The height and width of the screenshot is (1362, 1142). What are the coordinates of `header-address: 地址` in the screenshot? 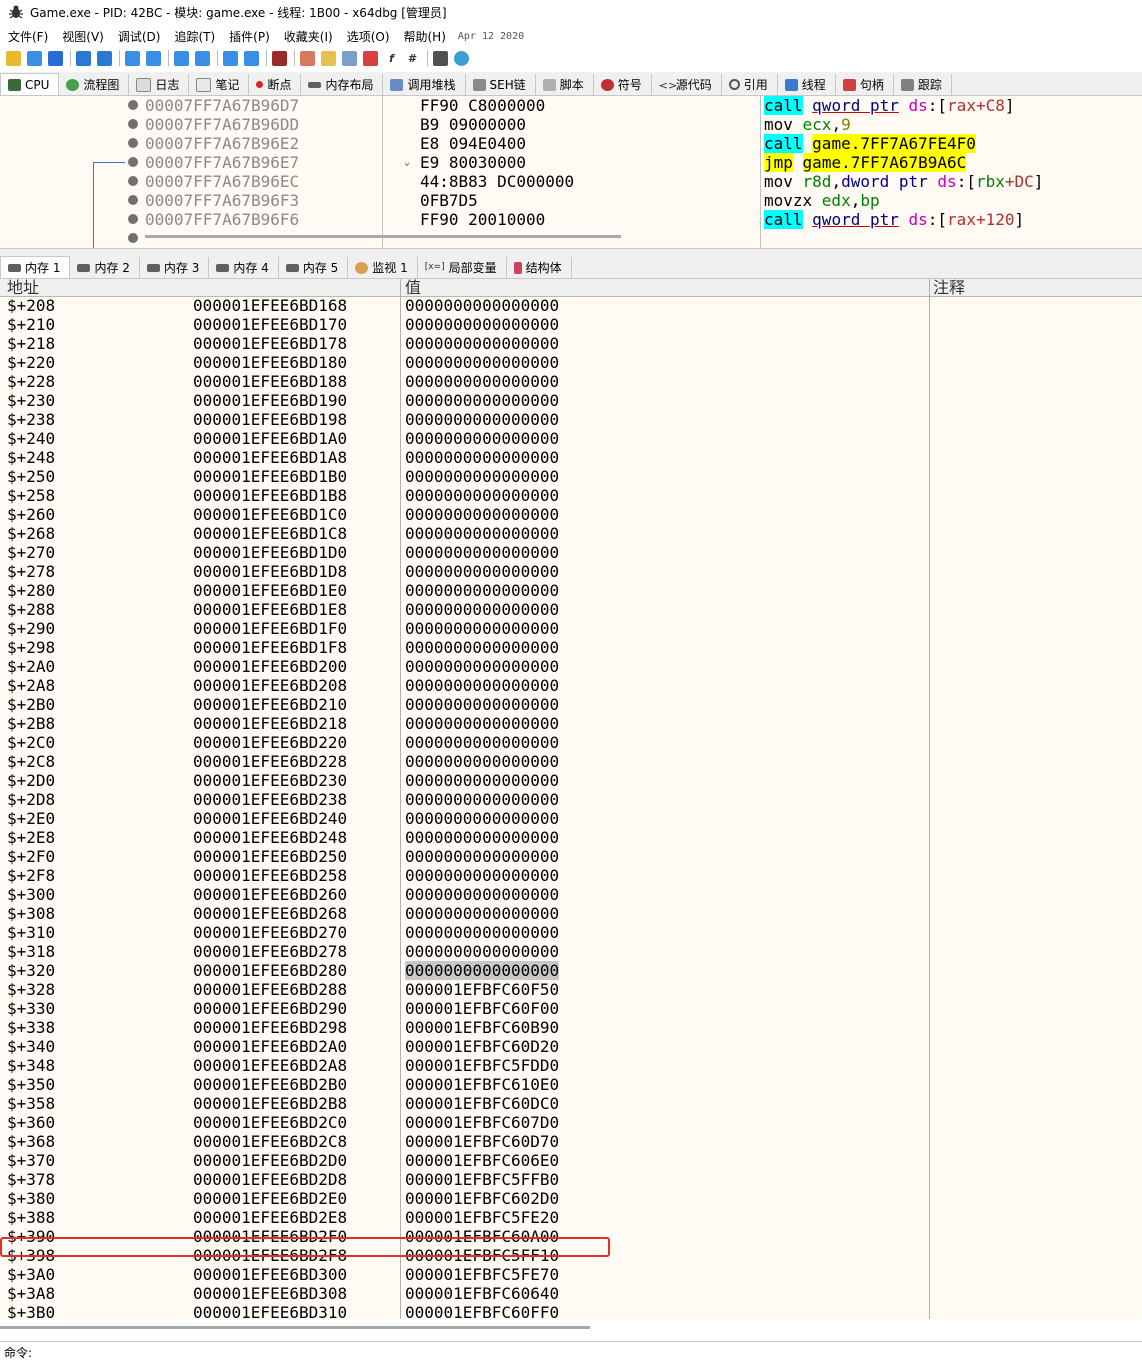 It's located at (23, 287).